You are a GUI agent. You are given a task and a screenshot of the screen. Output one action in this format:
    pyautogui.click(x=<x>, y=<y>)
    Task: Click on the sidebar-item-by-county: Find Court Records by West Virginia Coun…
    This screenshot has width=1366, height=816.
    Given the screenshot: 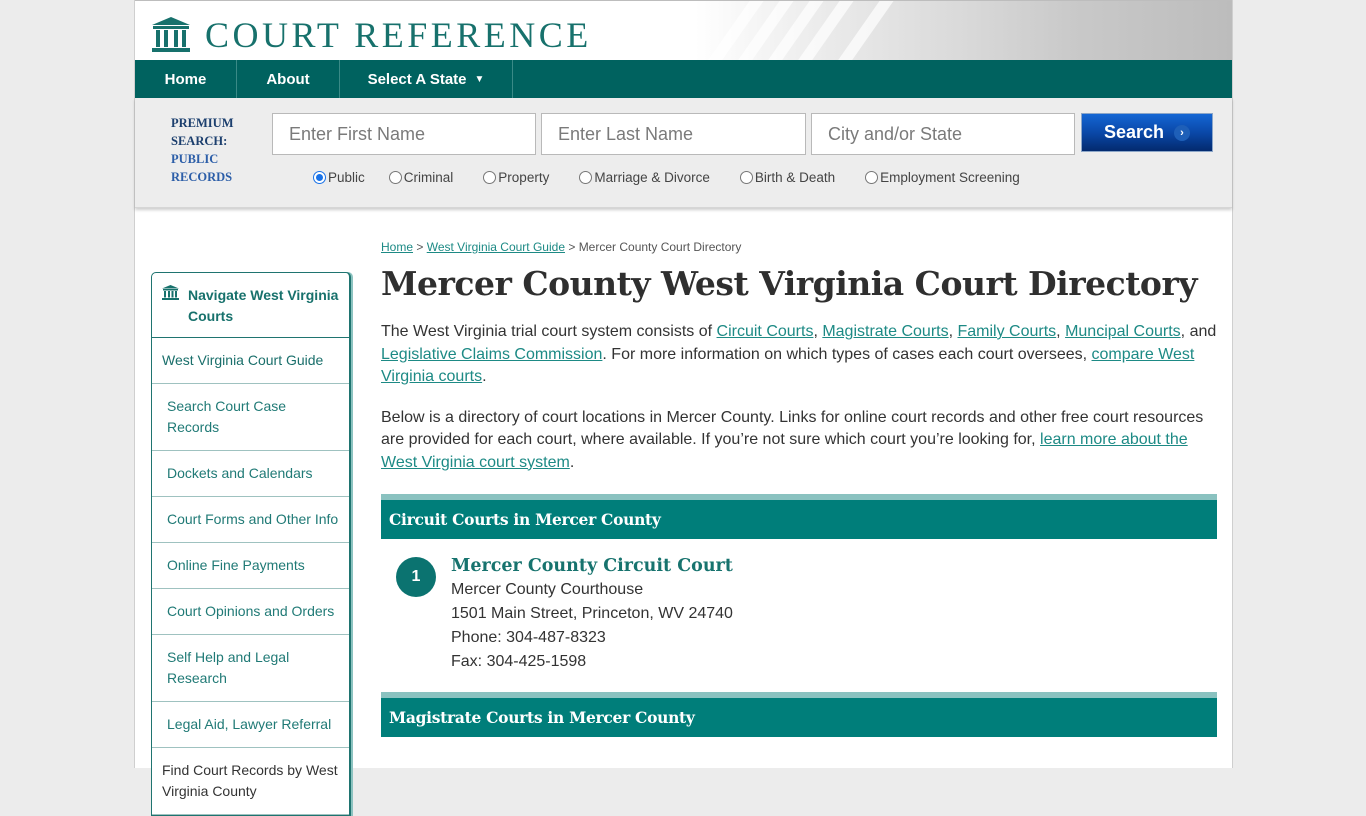 What is the action you would take?
    pyautogui.click(x=250, y=781)
    